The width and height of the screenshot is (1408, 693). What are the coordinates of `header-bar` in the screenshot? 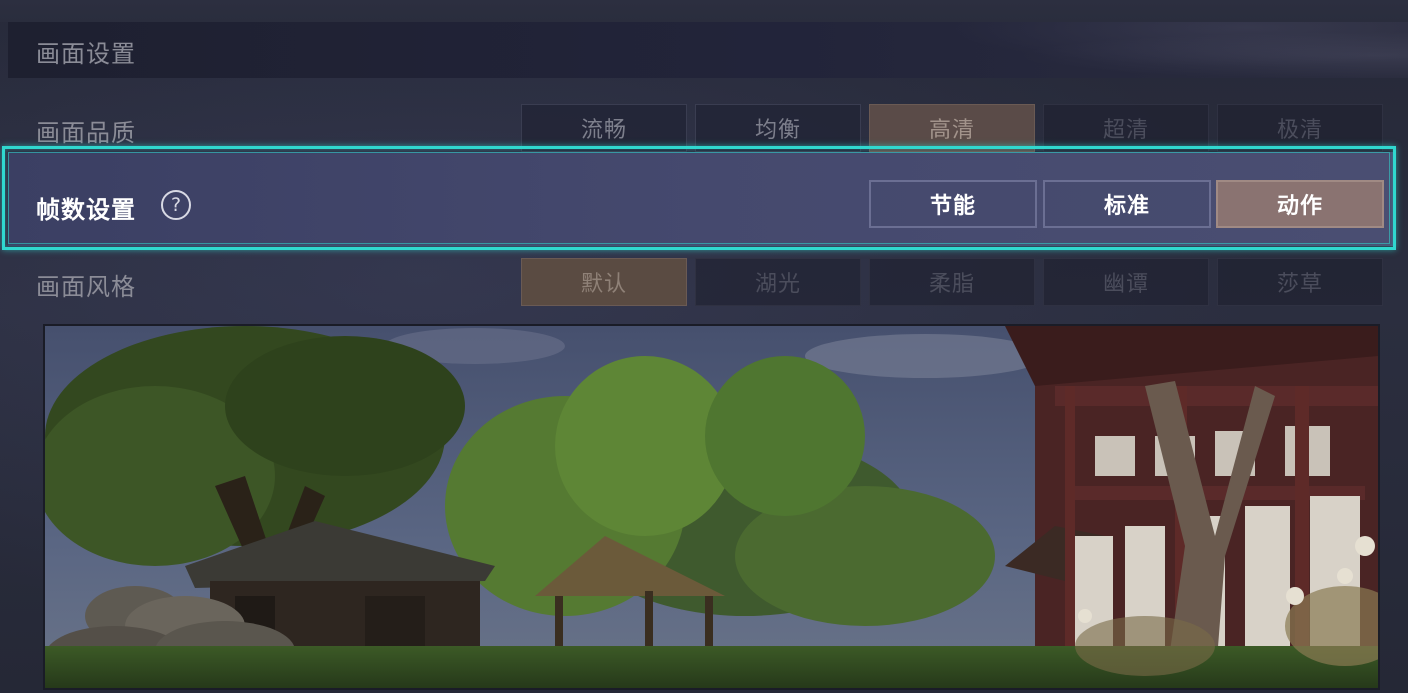 It's located at (708, 50).